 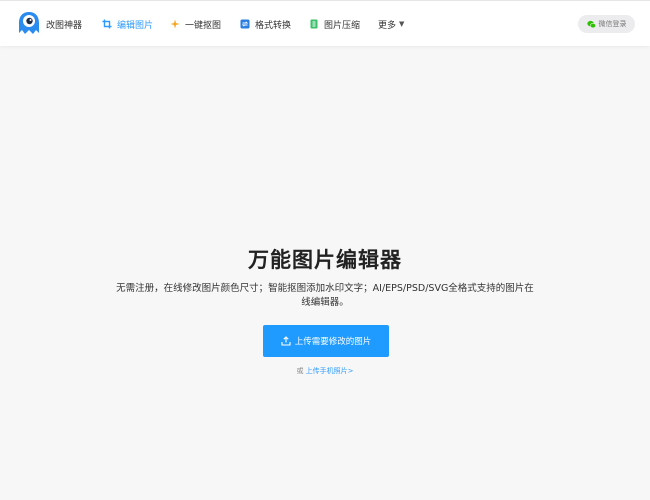 What do you see at coordinates (107, 24) in the screenshot?
I see `crop-icon` at bounding box center [107, 24].